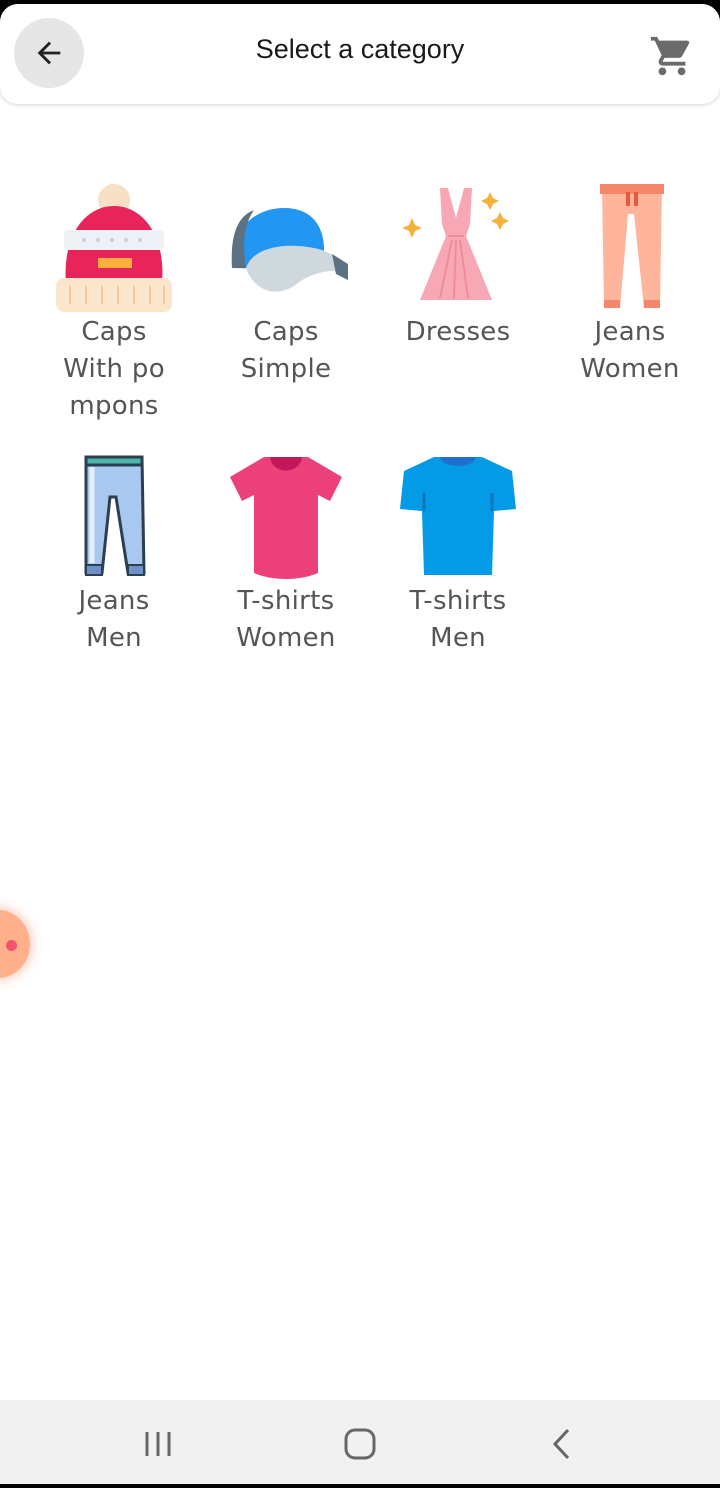 This screenshot has width=720, height=1488. I want to click on men-jeans-icon, so click(114, 517).